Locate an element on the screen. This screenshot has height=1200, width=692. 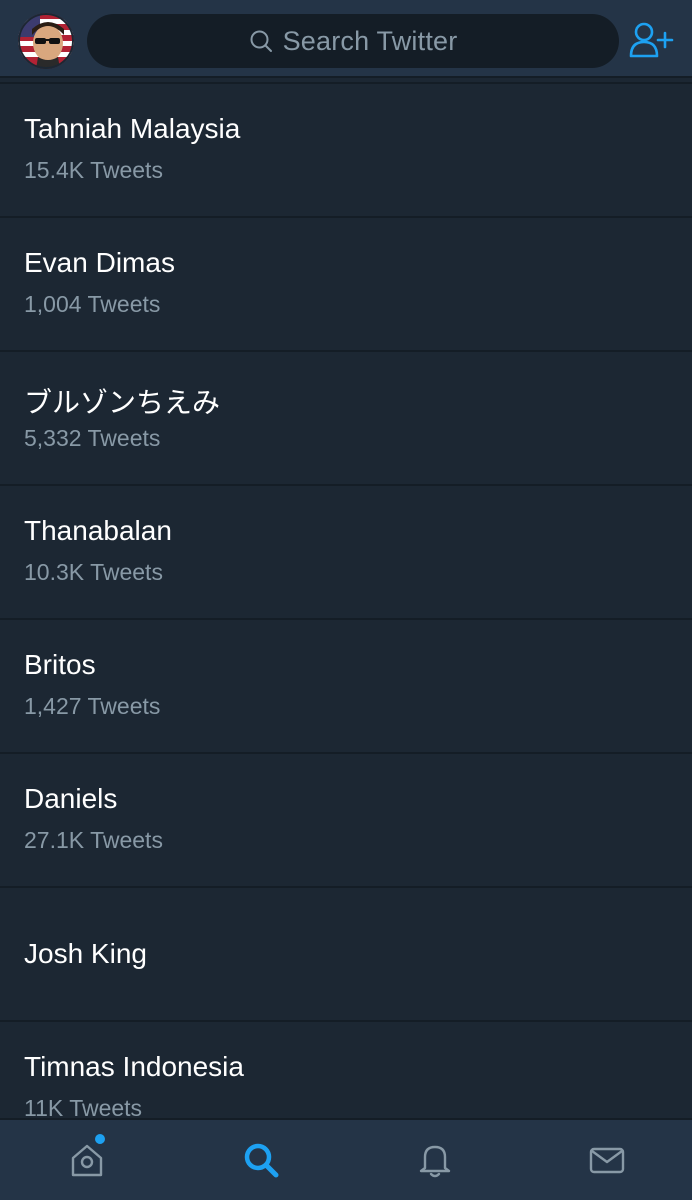
avatar is located at coordinates (46, 41).